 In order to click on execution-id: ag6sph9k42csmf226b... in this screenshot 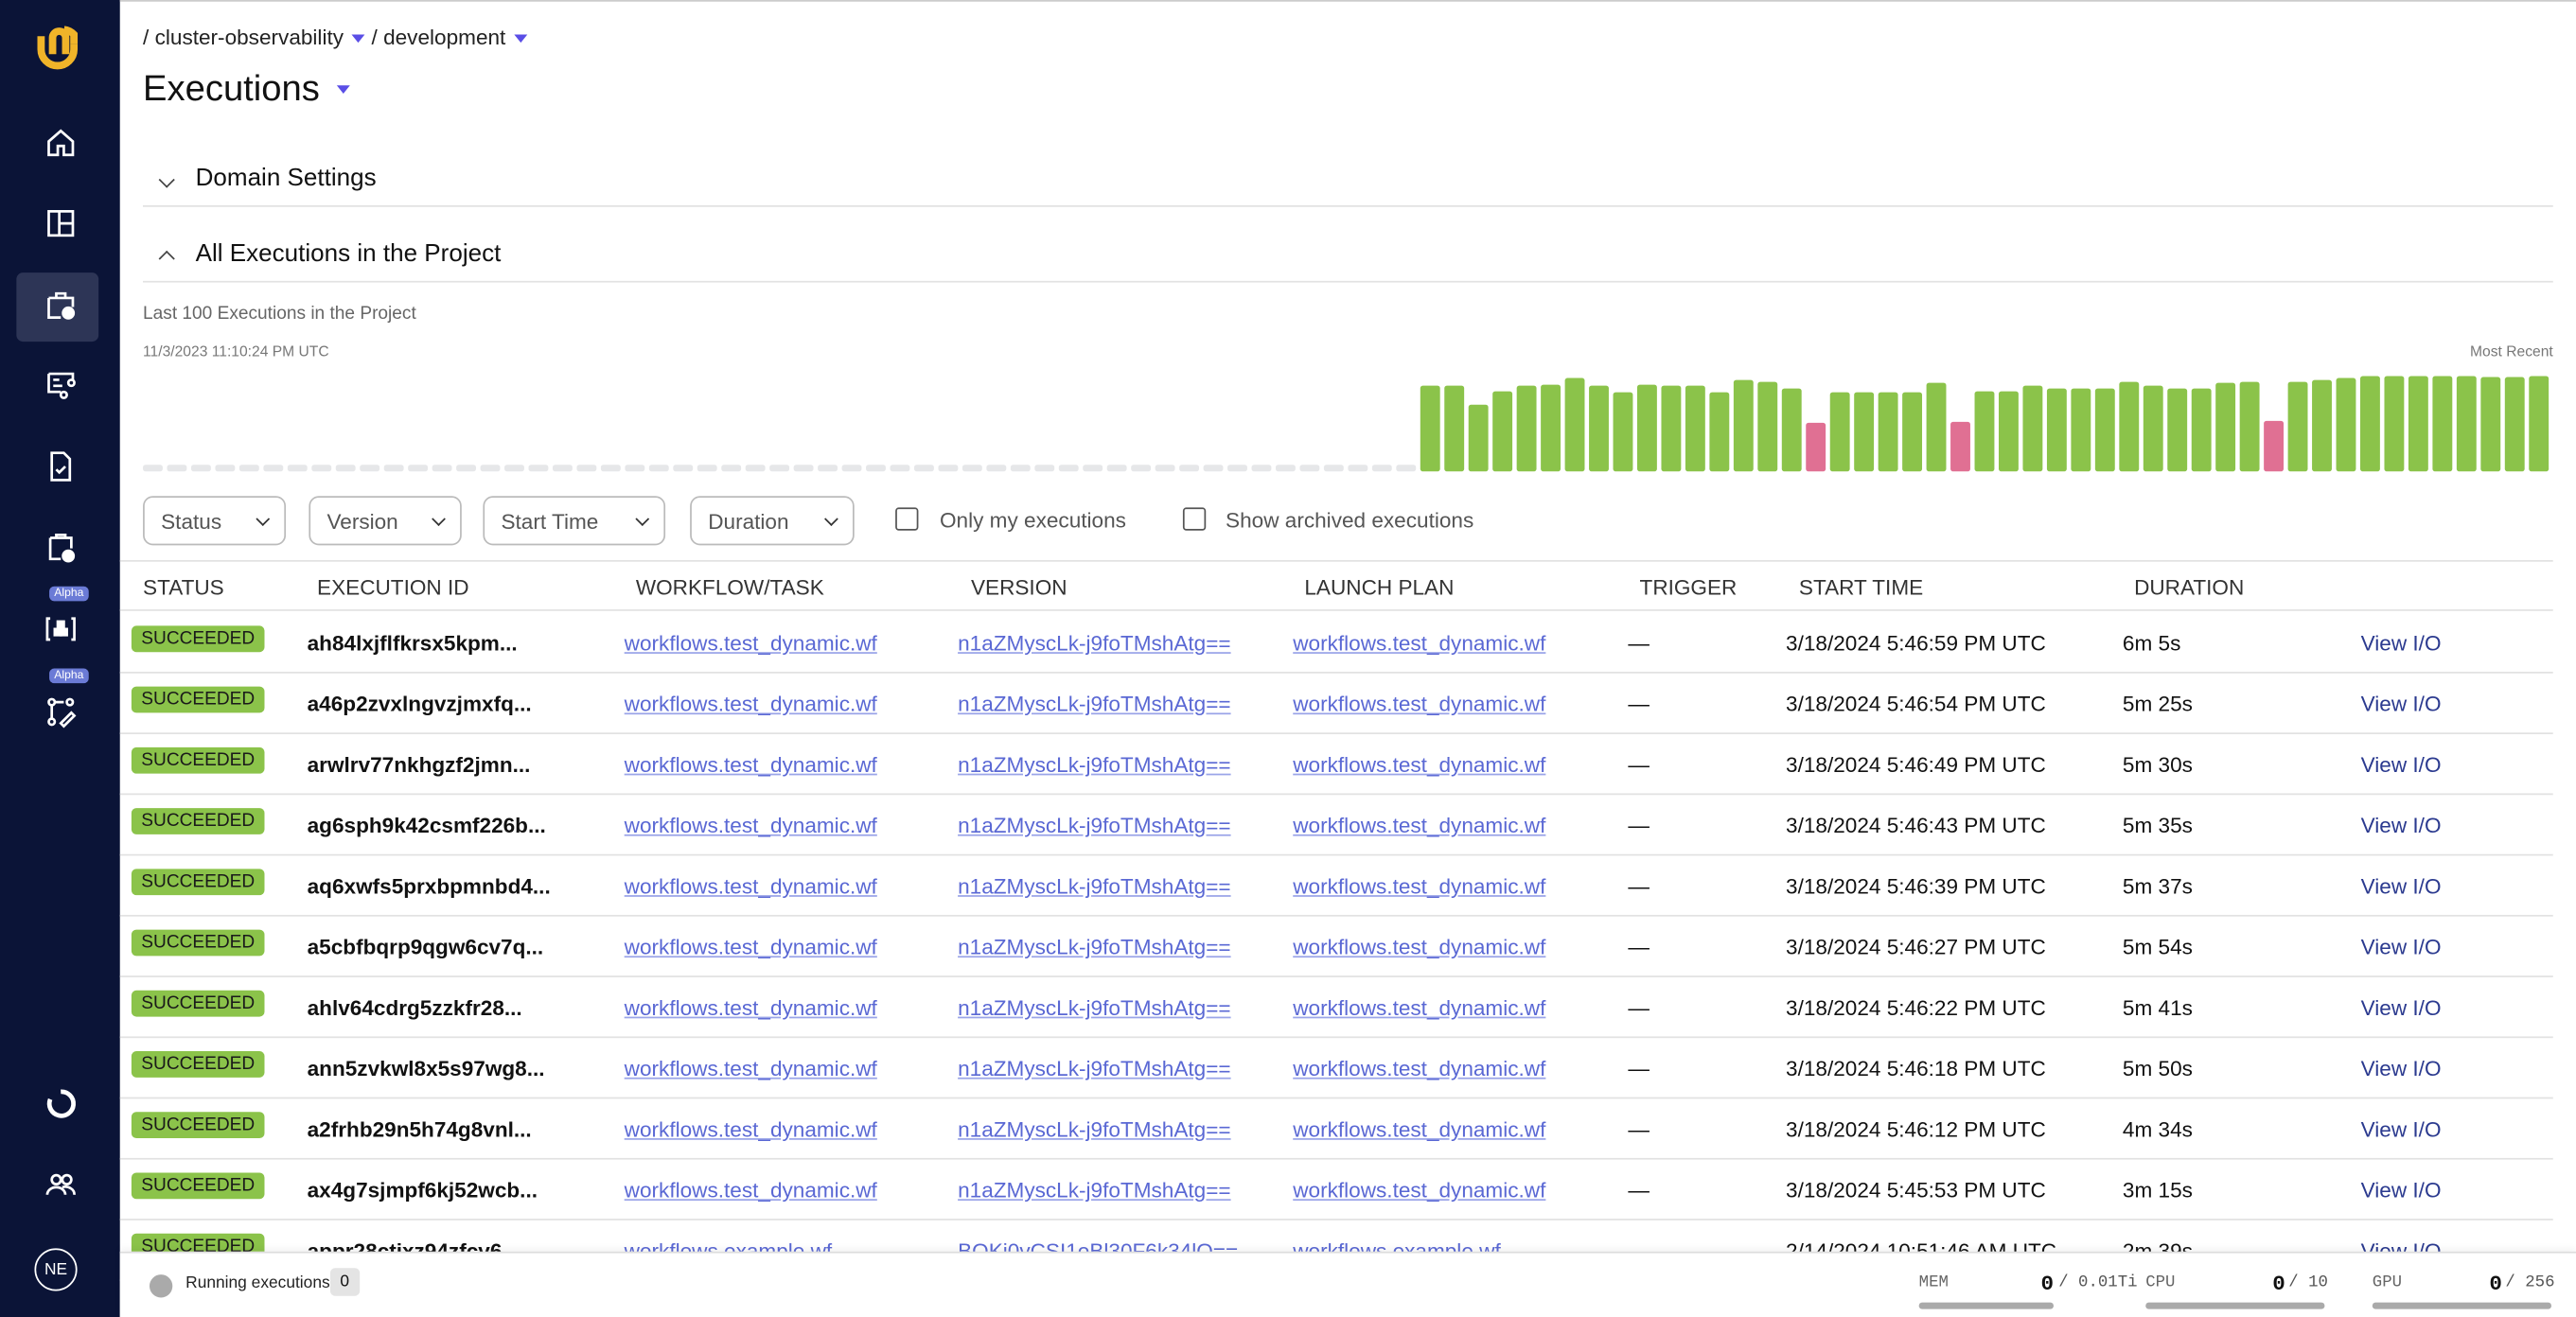, I will do `click(427, 825)`.